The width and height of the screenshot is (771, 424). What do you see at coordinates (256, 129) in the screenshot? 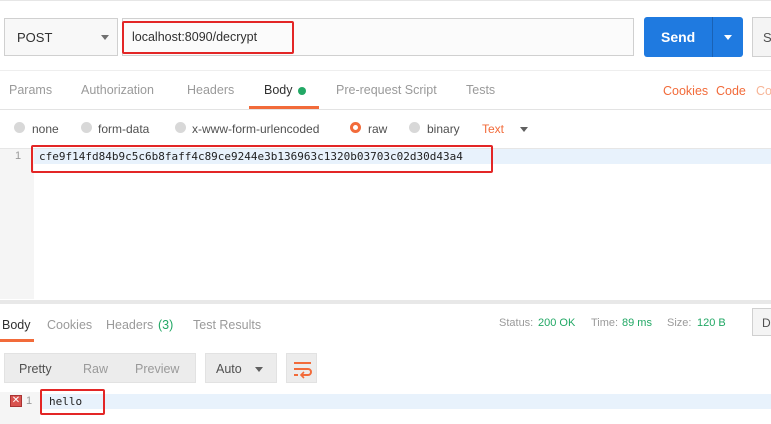
I see `radio-urlencoded-label: x-www-form-urlencoded` at bounding box center [256, 129].